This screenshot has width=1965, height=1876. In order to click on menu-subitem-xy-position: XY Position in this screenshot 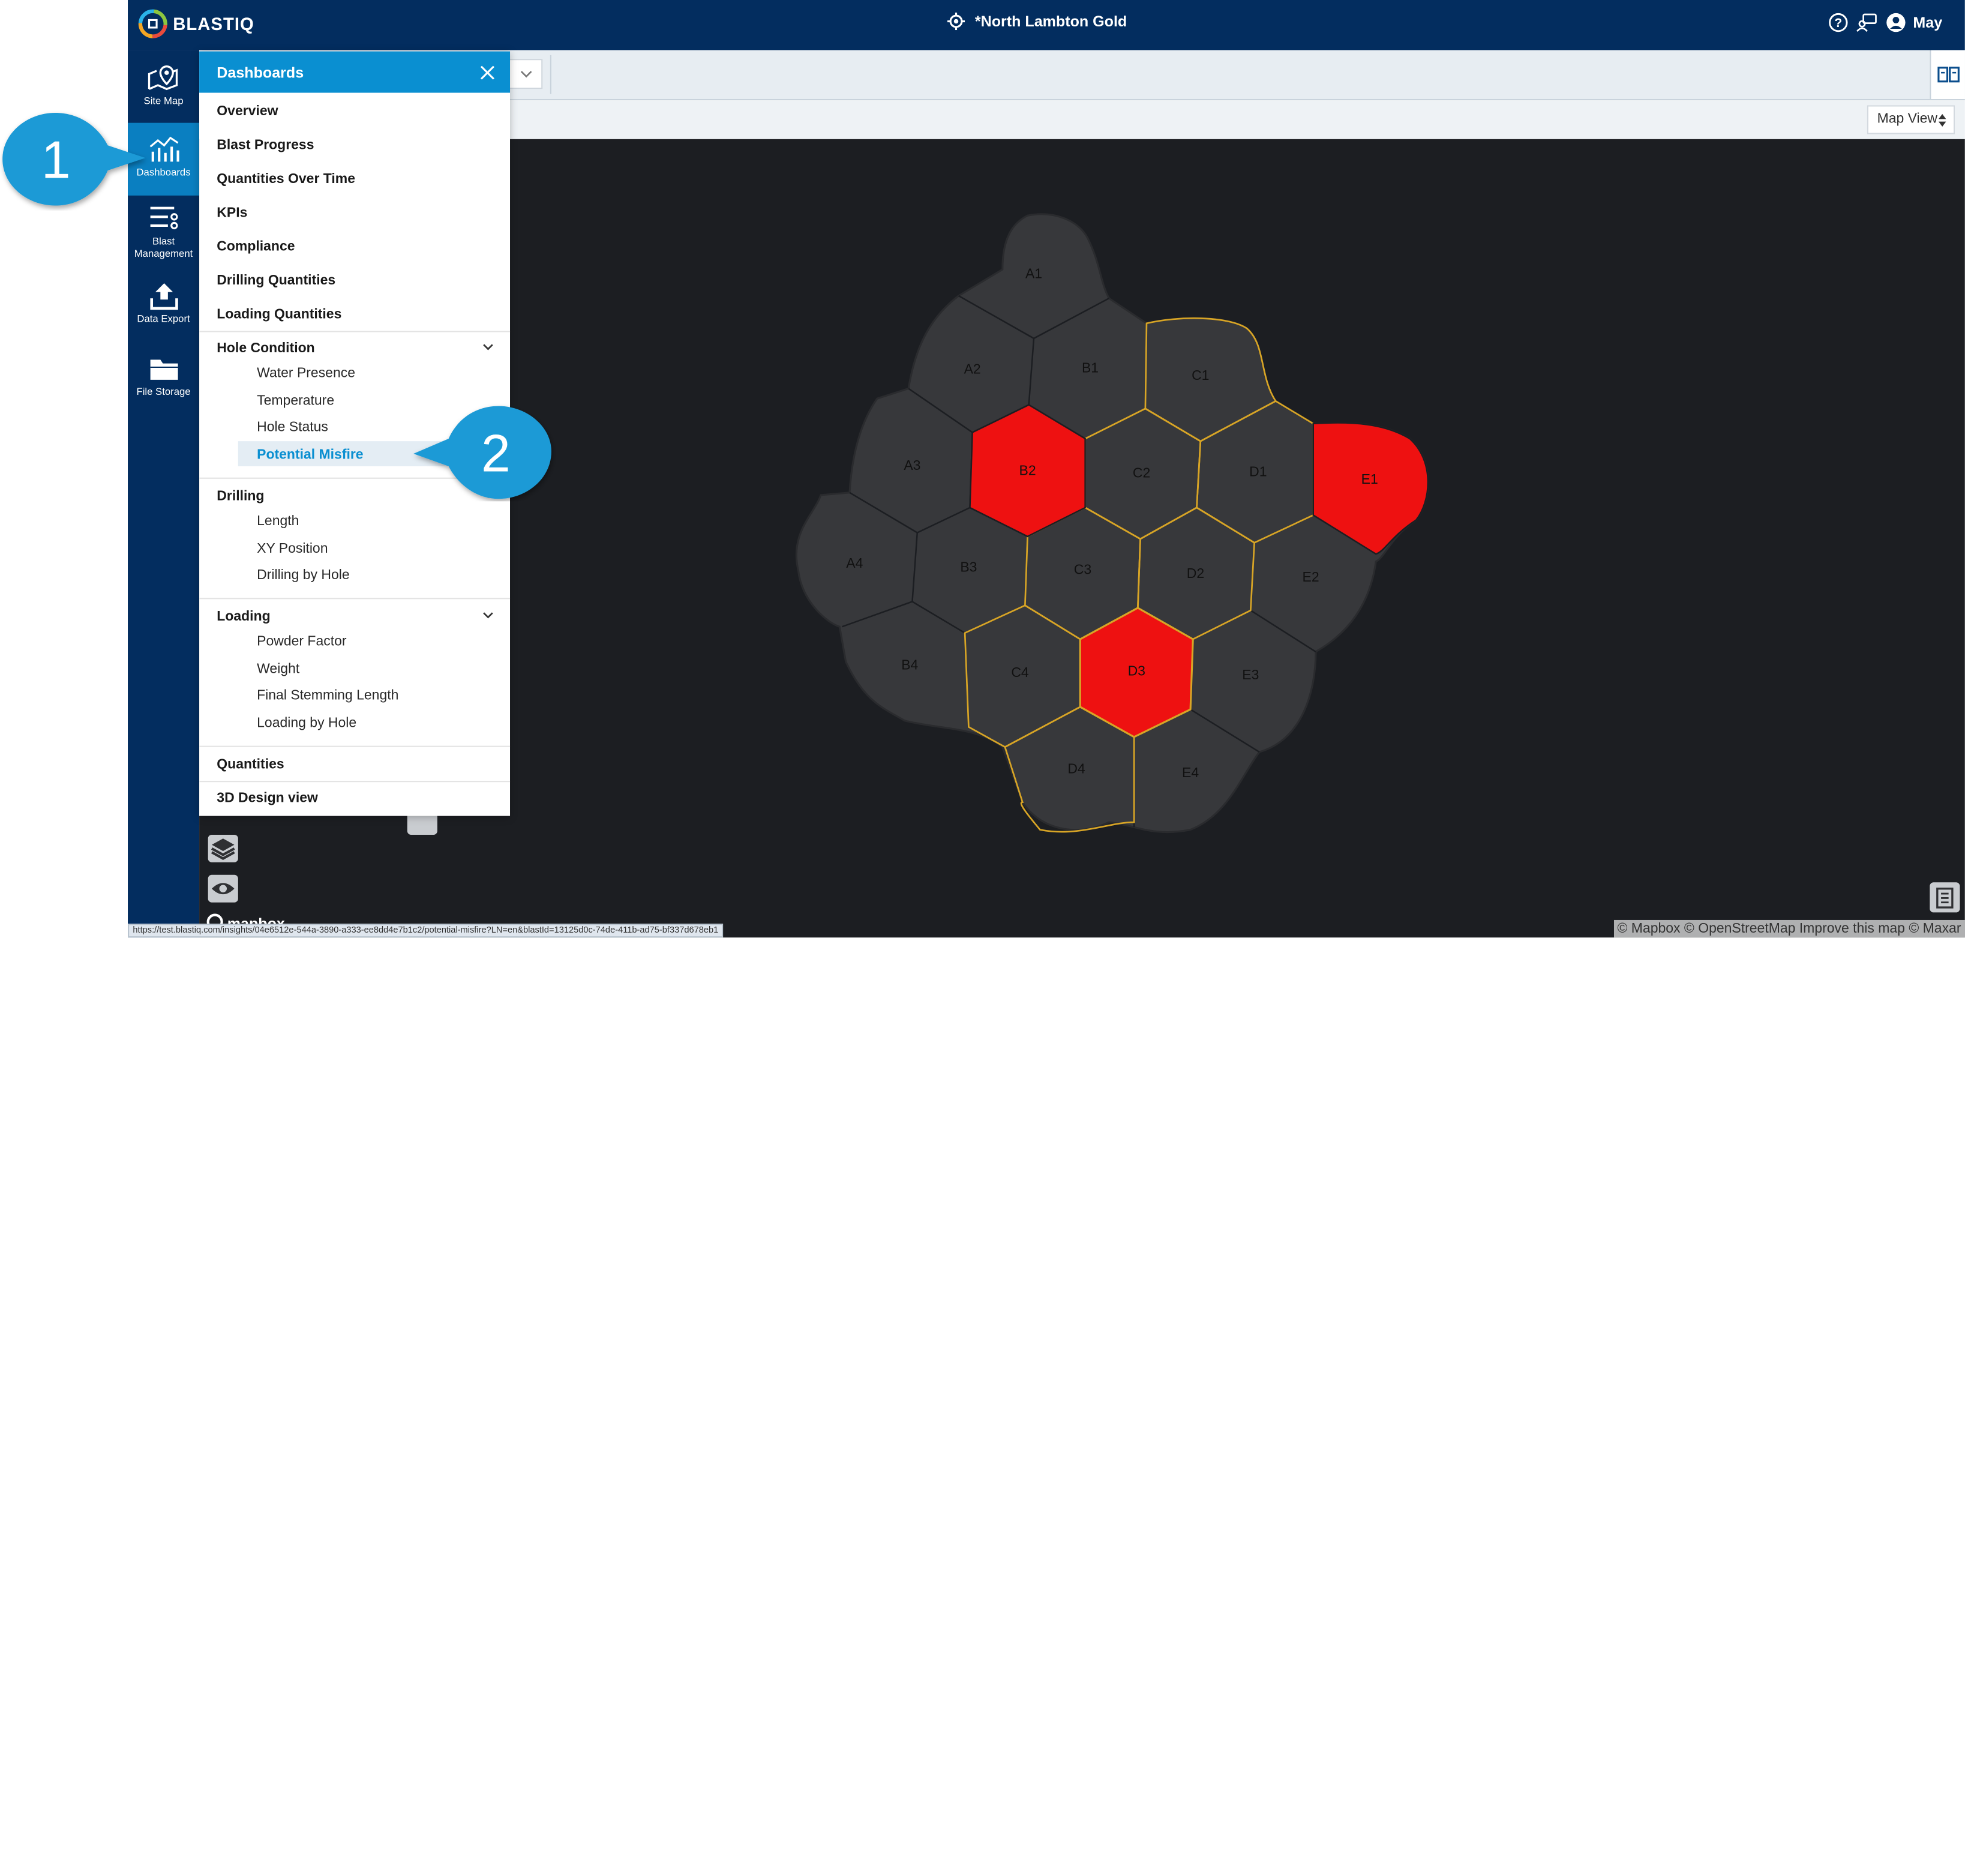, I will do `click(292, 548)`.